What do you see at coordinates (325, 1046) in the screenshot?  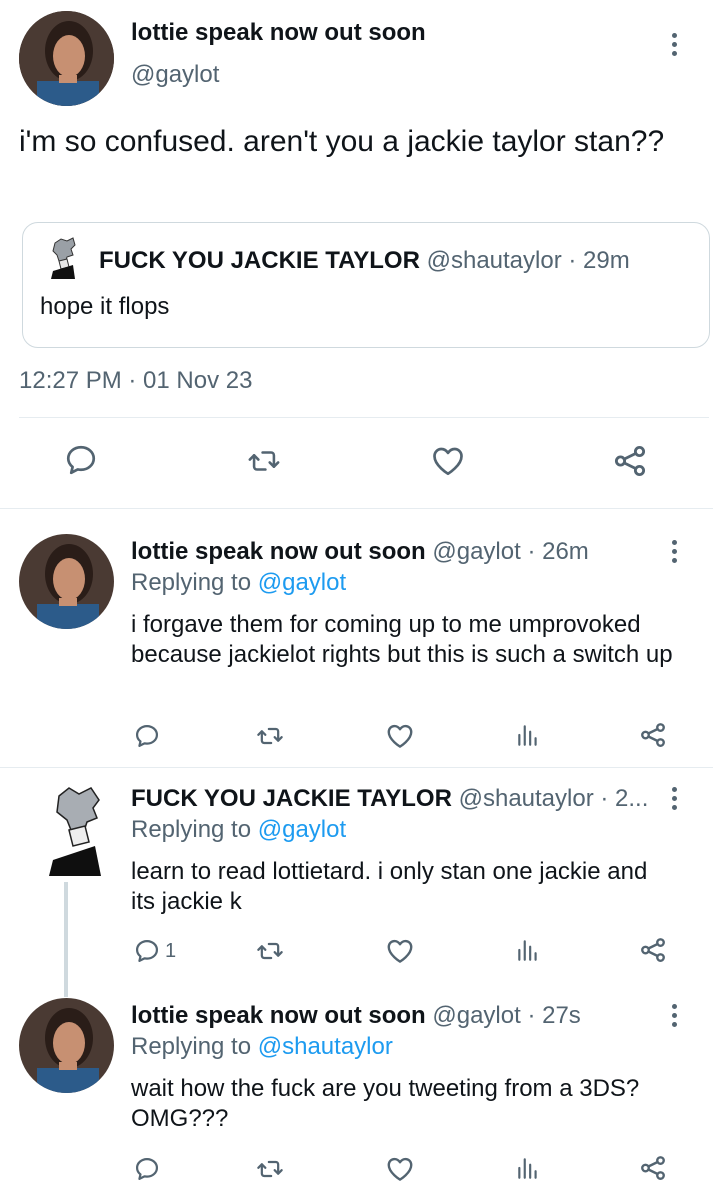 I see `replying-to-handle: @shautaylor` at bounding box center [325, 1046].